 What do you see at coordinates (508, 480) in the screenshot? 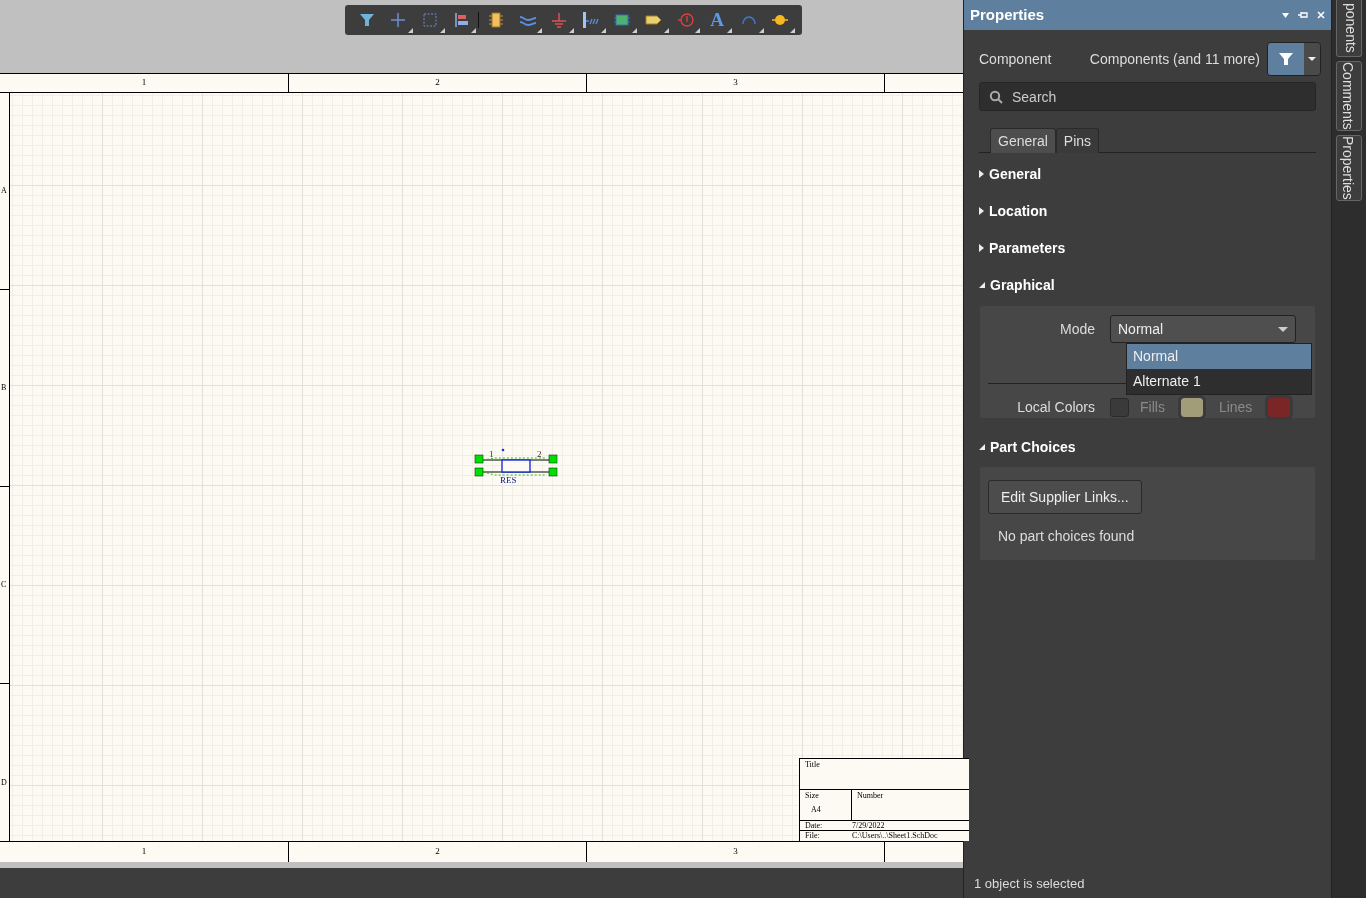
I see `designator: RES` at bounding box center [508, 480].